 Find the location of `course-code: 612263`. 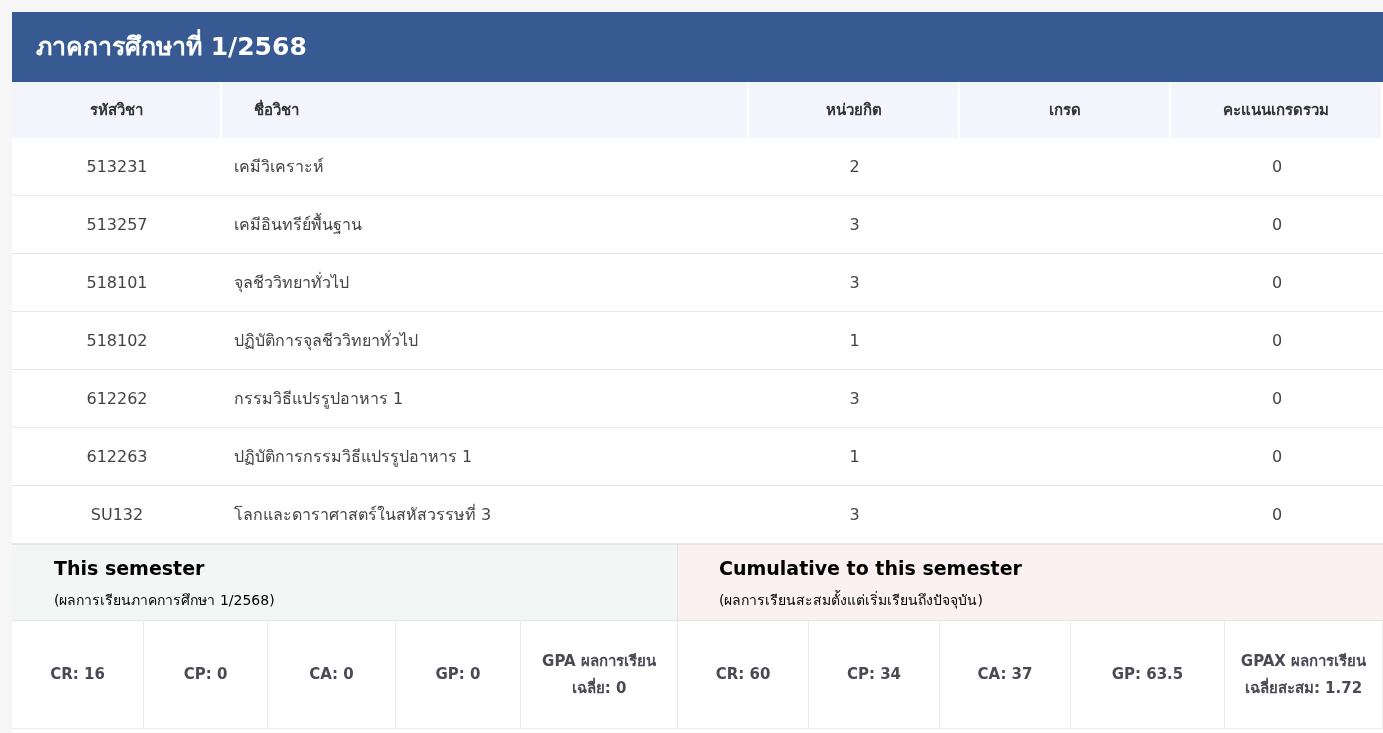

course-code: 612263 is located at coordinates (117, 456).